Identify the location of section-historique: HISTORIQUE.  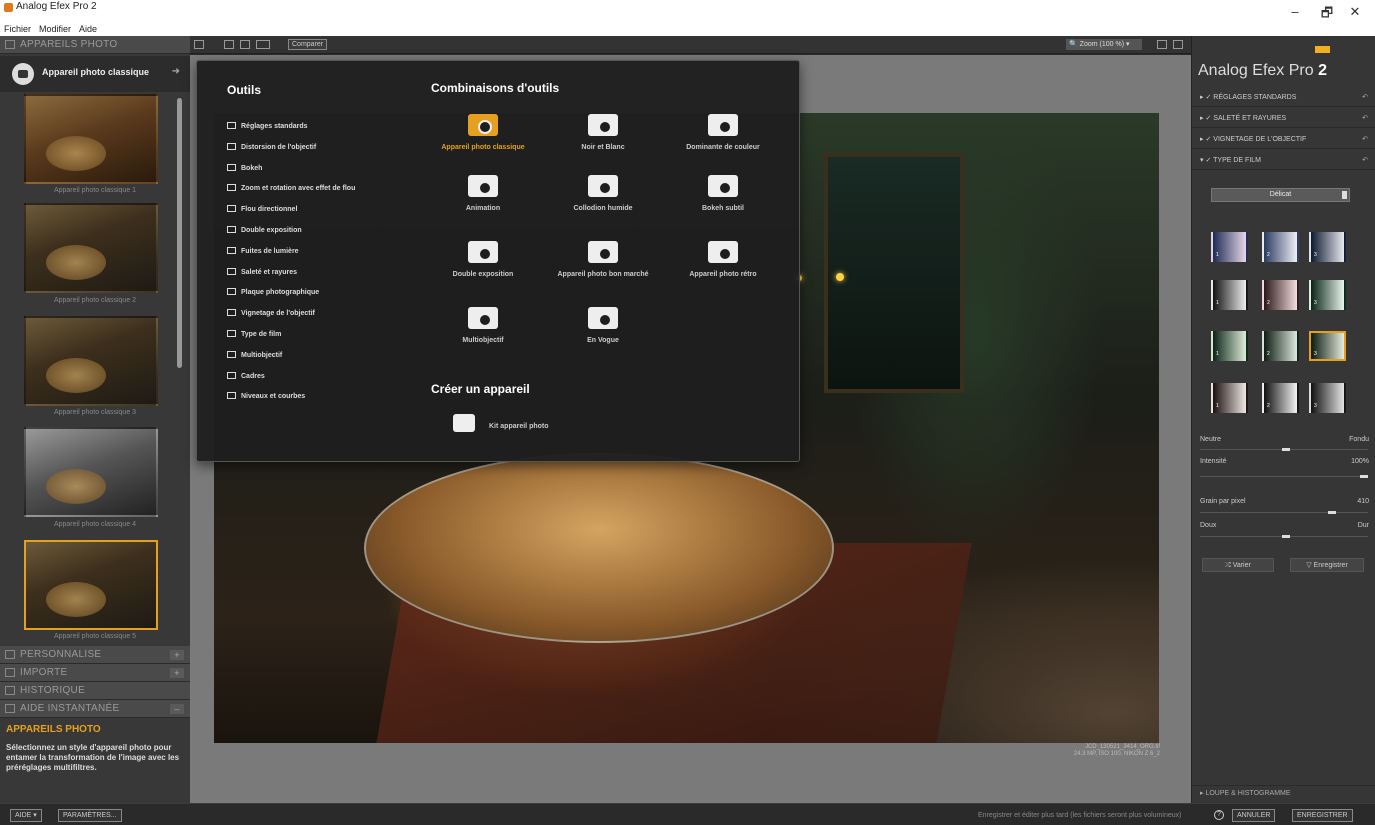
(95, 691).